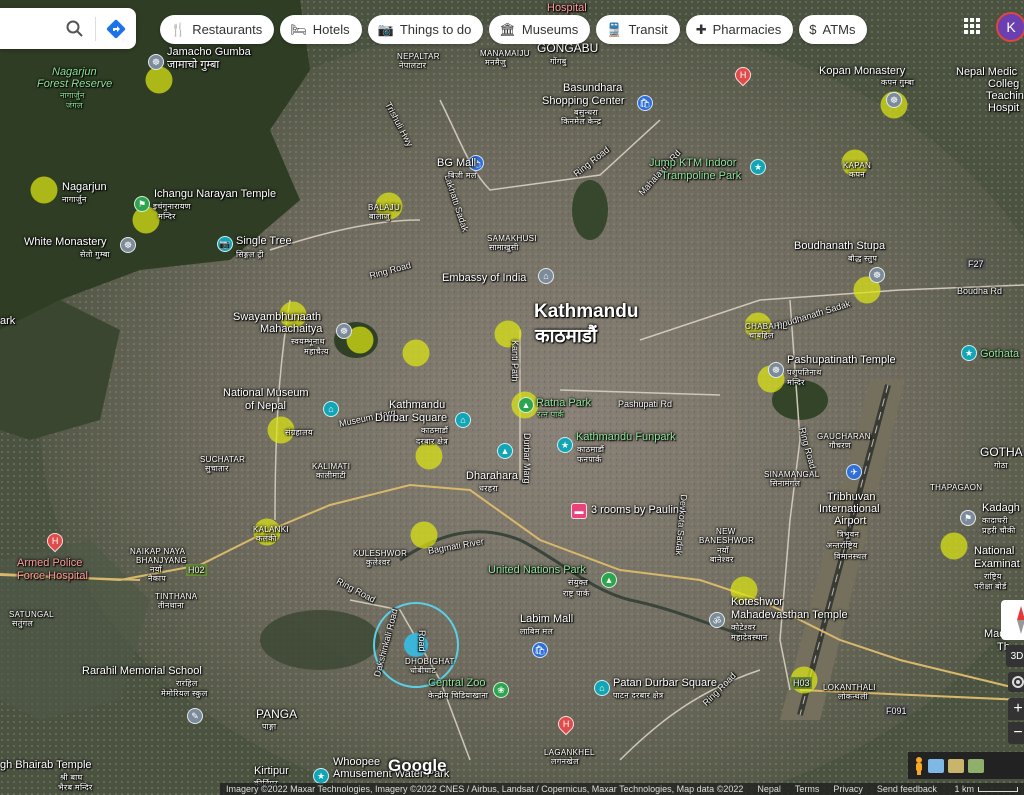  Describe the element at coordinates (968, 518) in the screenshot. I see `police-pin-icon: ⚑` at that location.